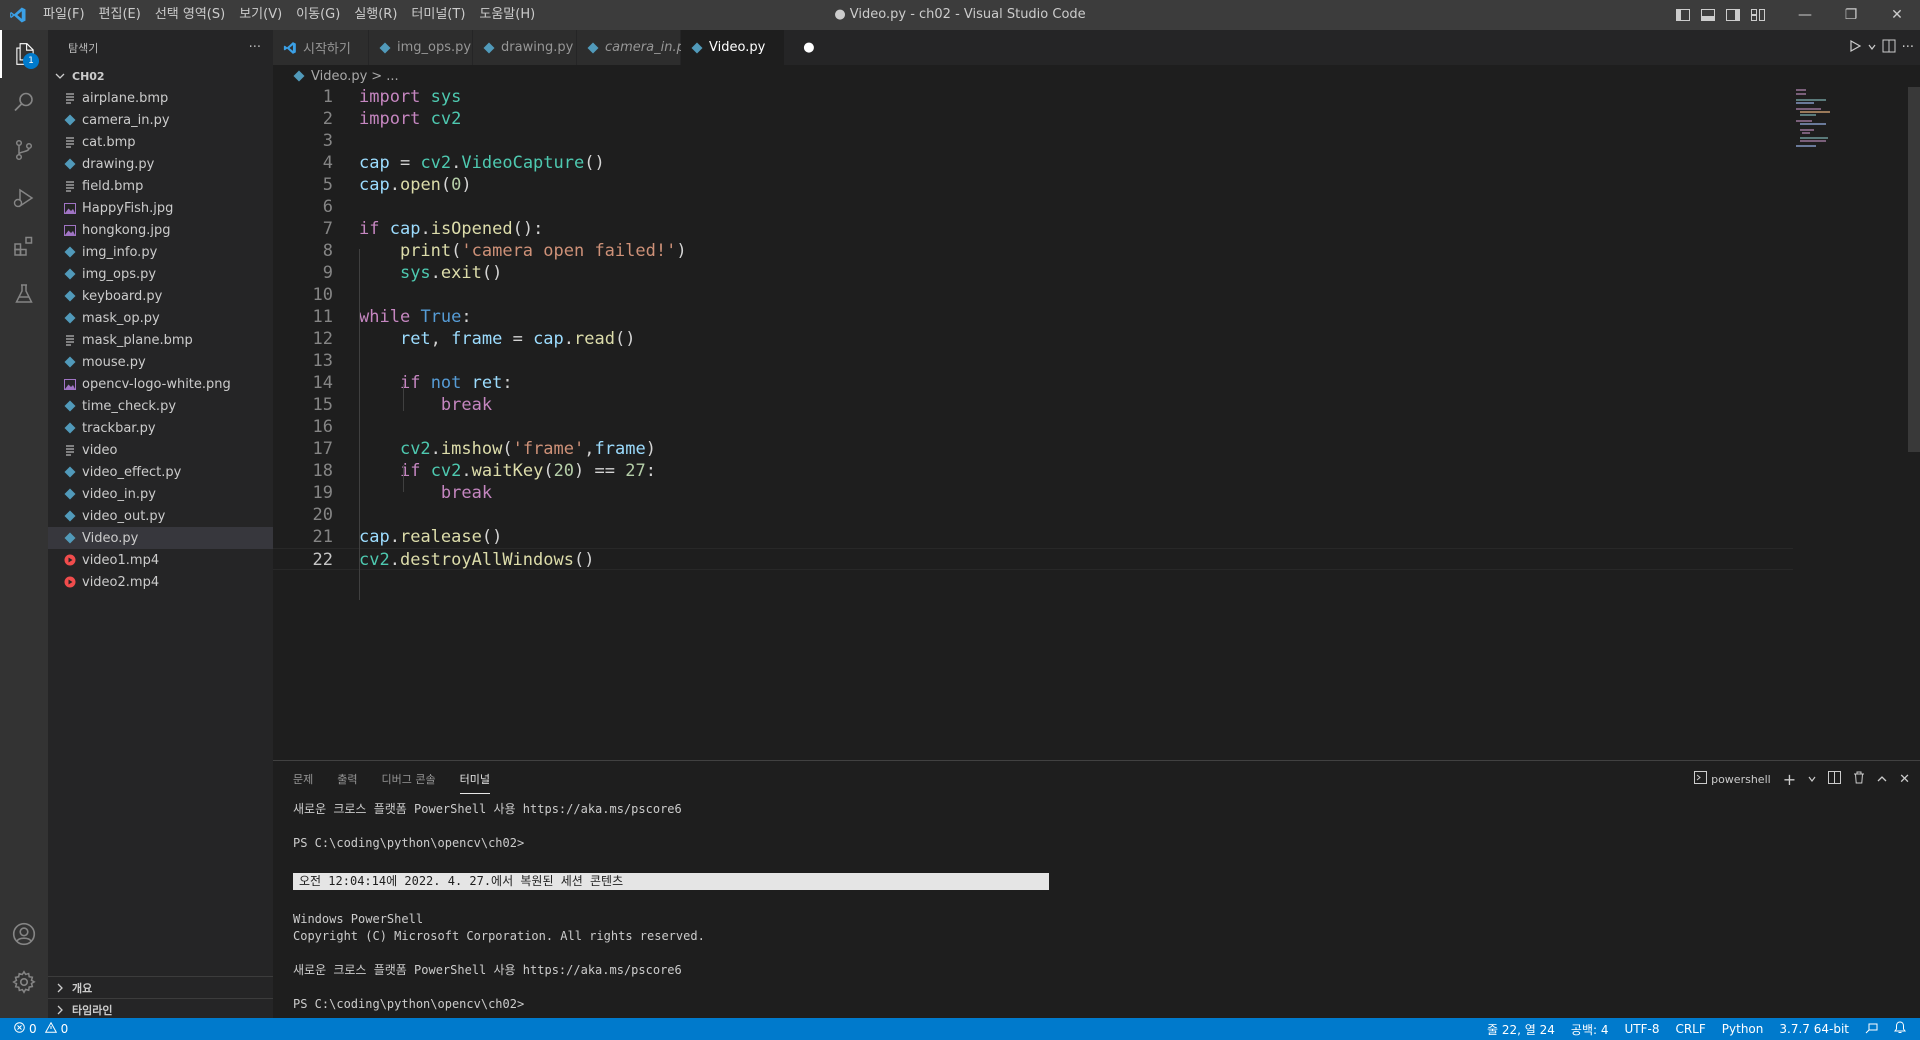 The image size is (1920, 1040). What do you see at coordinates (160, 450) in the screenshot?
I see `file-item: video` at bounding box center [160, 450].